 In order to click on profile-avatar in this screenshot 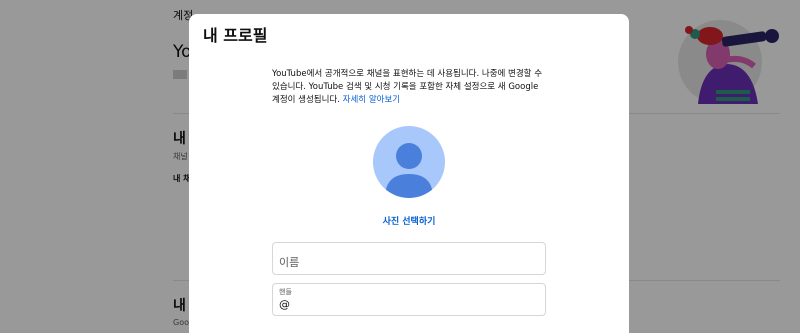, I will do `click(409, 162)`.